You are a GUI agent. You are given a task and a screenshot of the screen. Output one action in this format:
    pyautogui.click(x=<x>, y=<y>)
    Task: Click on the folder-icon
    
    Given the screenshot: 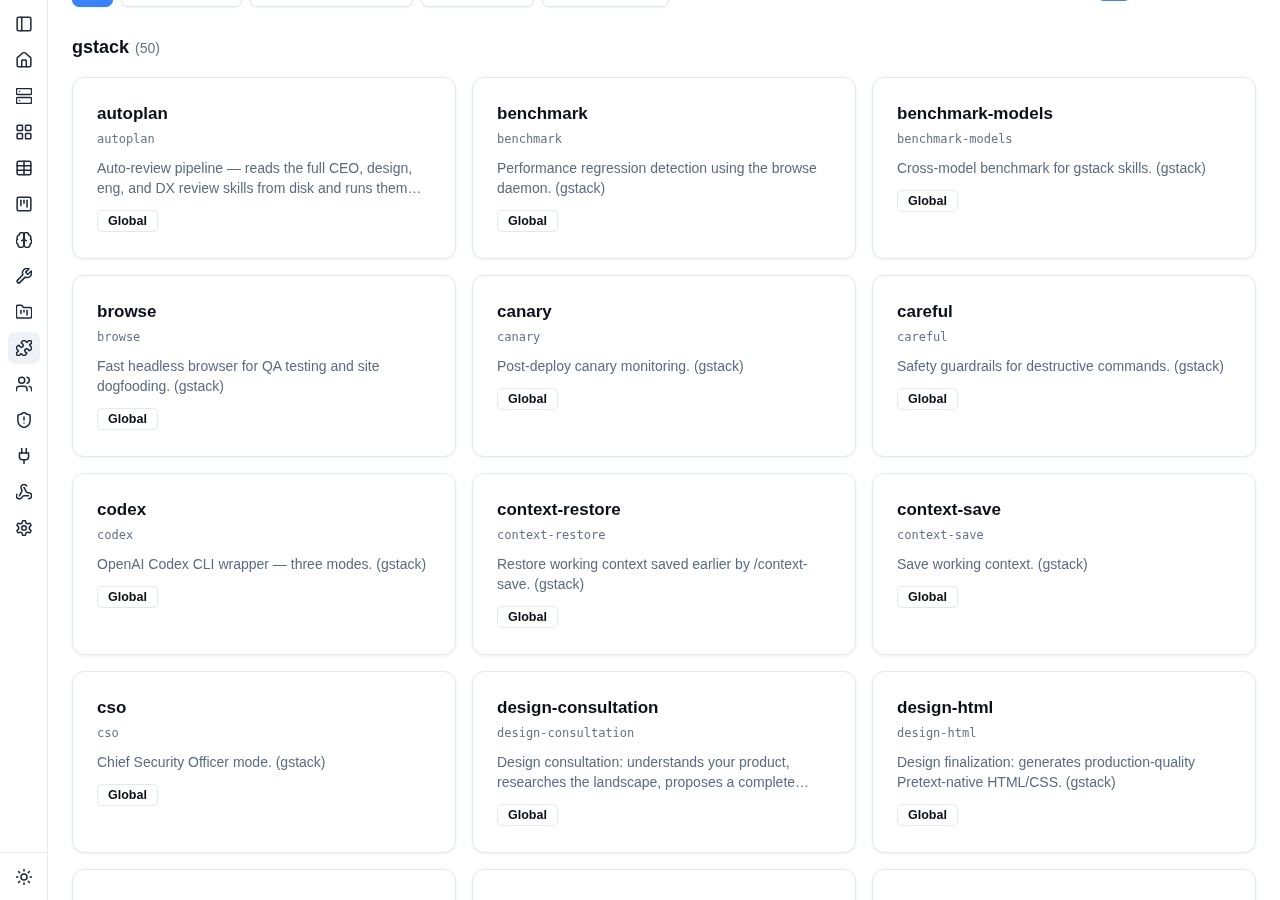 What is the action you would take?
    pyautogui.click(x=23, y=312)
    